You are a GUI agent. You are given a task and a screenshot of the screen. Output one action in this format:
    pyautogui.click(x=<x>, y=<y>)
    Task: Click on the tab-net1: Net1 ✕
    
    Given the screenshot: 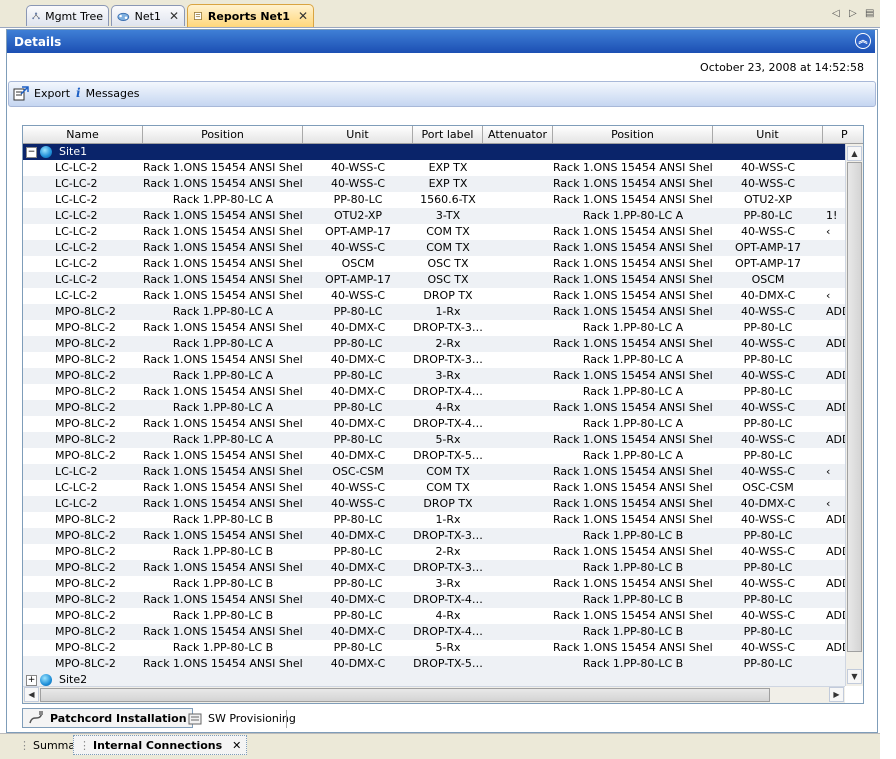 What is the action you would take?
    pyautogui.click(x=148, y=15)
    